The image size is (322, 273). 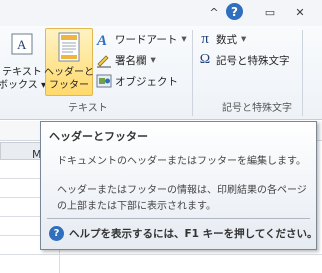 What do you see at coordinates (300, 12) in the screenshot?
I see `close-window-icon: ✕` at bounding box center [300, 12].